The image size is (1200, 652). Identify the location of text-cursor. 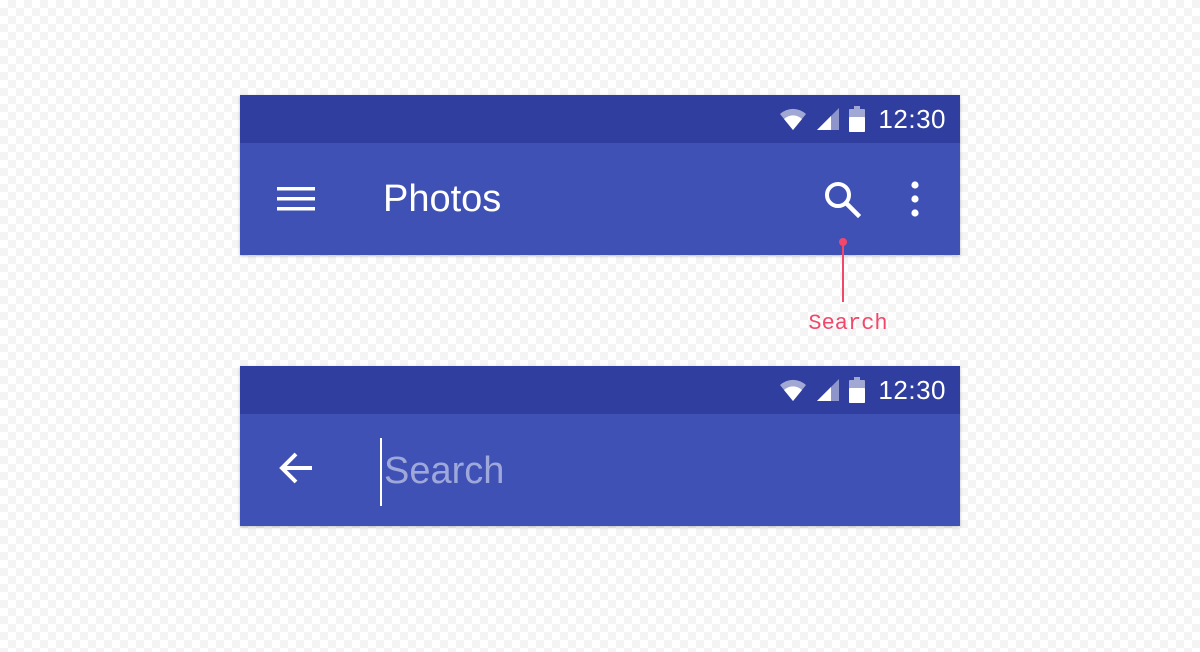
(381, 472).